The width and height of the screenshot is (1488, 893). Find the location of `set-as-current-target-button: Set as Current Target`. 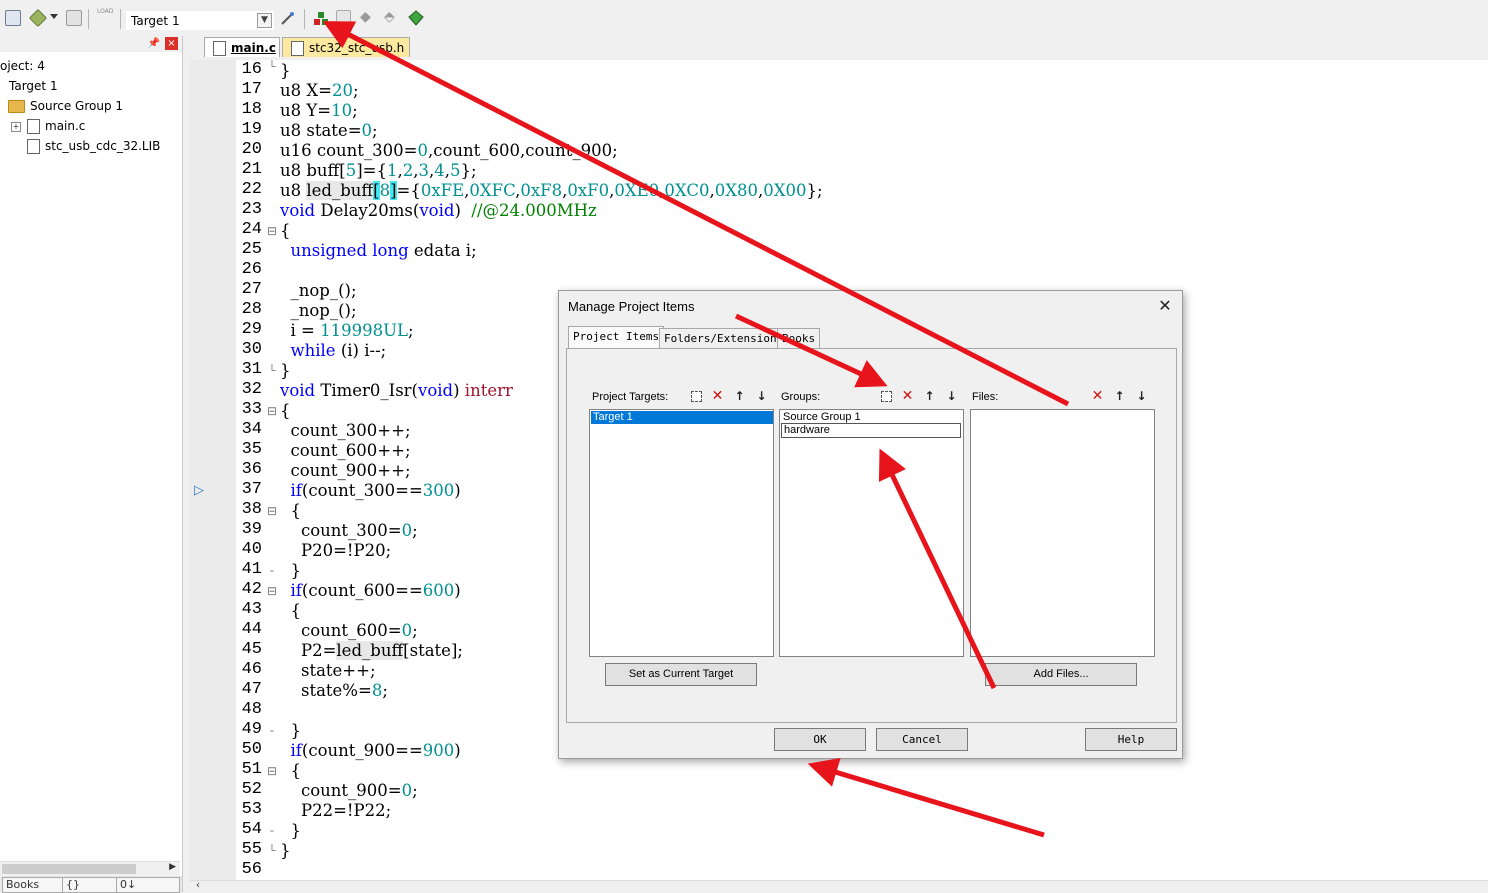

set-as-current-target-button: Set as Current Target is located at coordinates (681, 674).